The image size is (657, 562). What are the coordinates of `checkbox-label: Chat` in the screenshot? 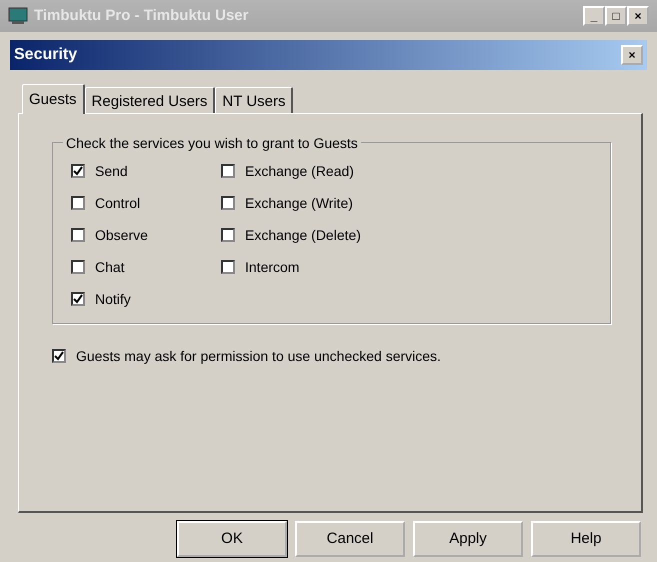 It's located at (110, 267).